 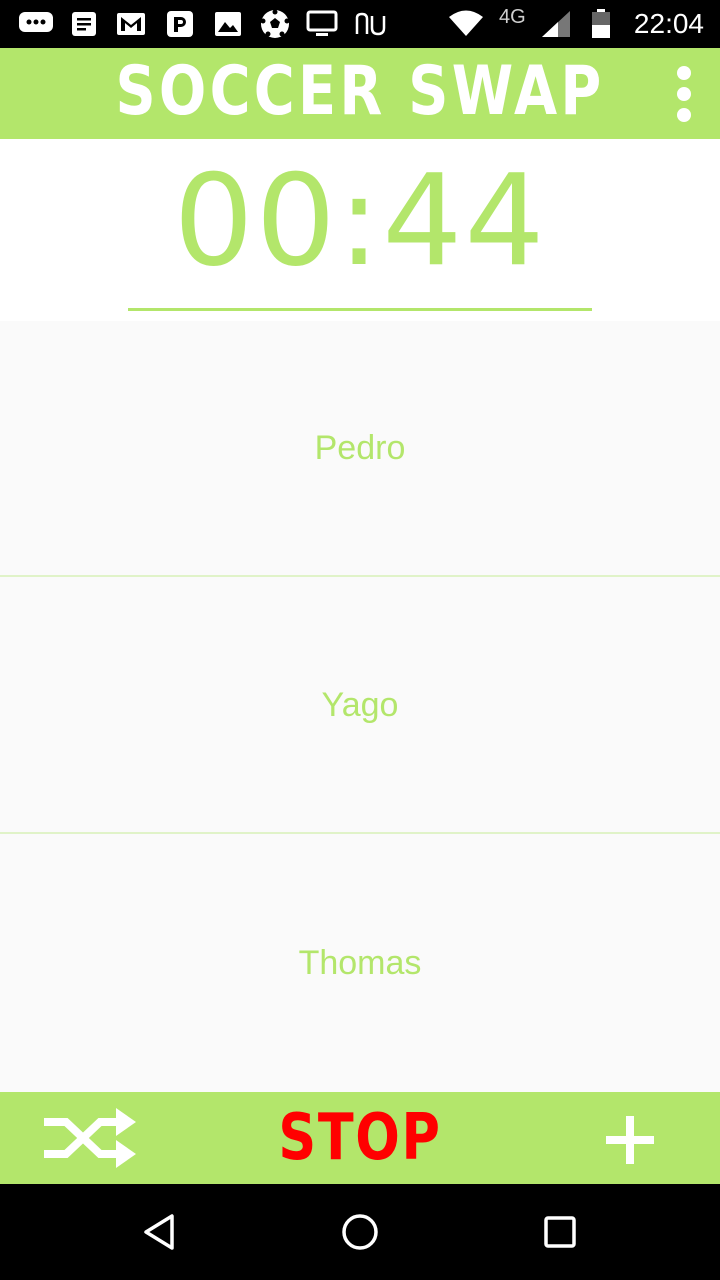 What do you see at coordinates (560, 1232) in the screenshot?
I see `recents-icon` at bounding box center [560, 1232].